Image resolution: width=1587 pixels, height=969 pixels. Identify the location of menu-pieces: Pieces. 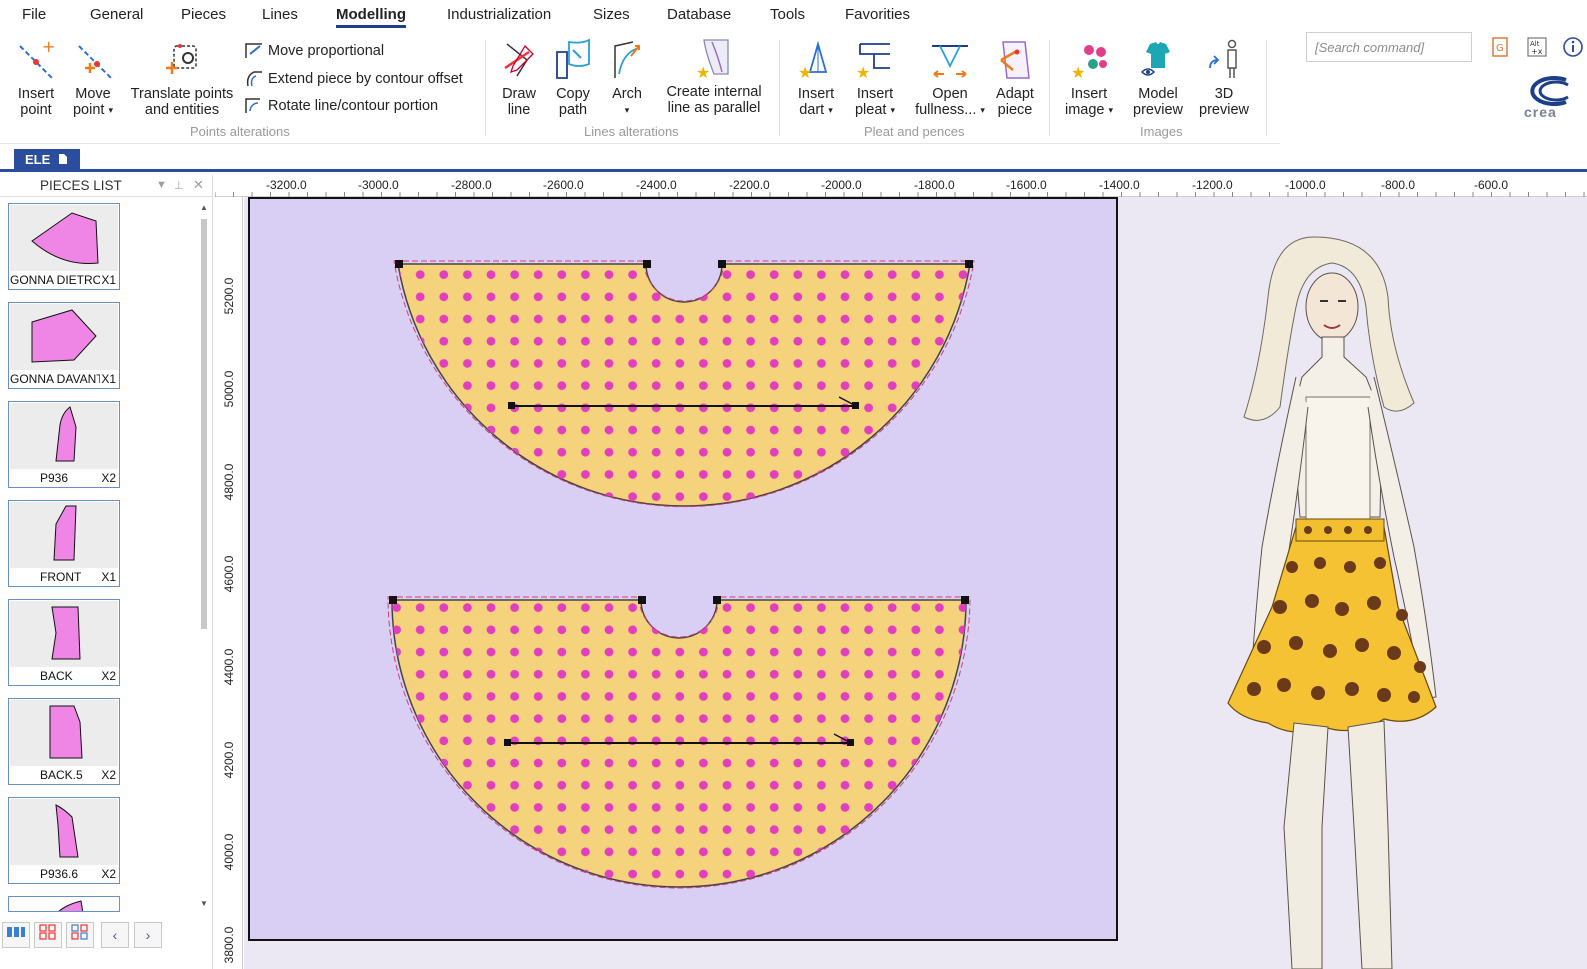
(203, 14).